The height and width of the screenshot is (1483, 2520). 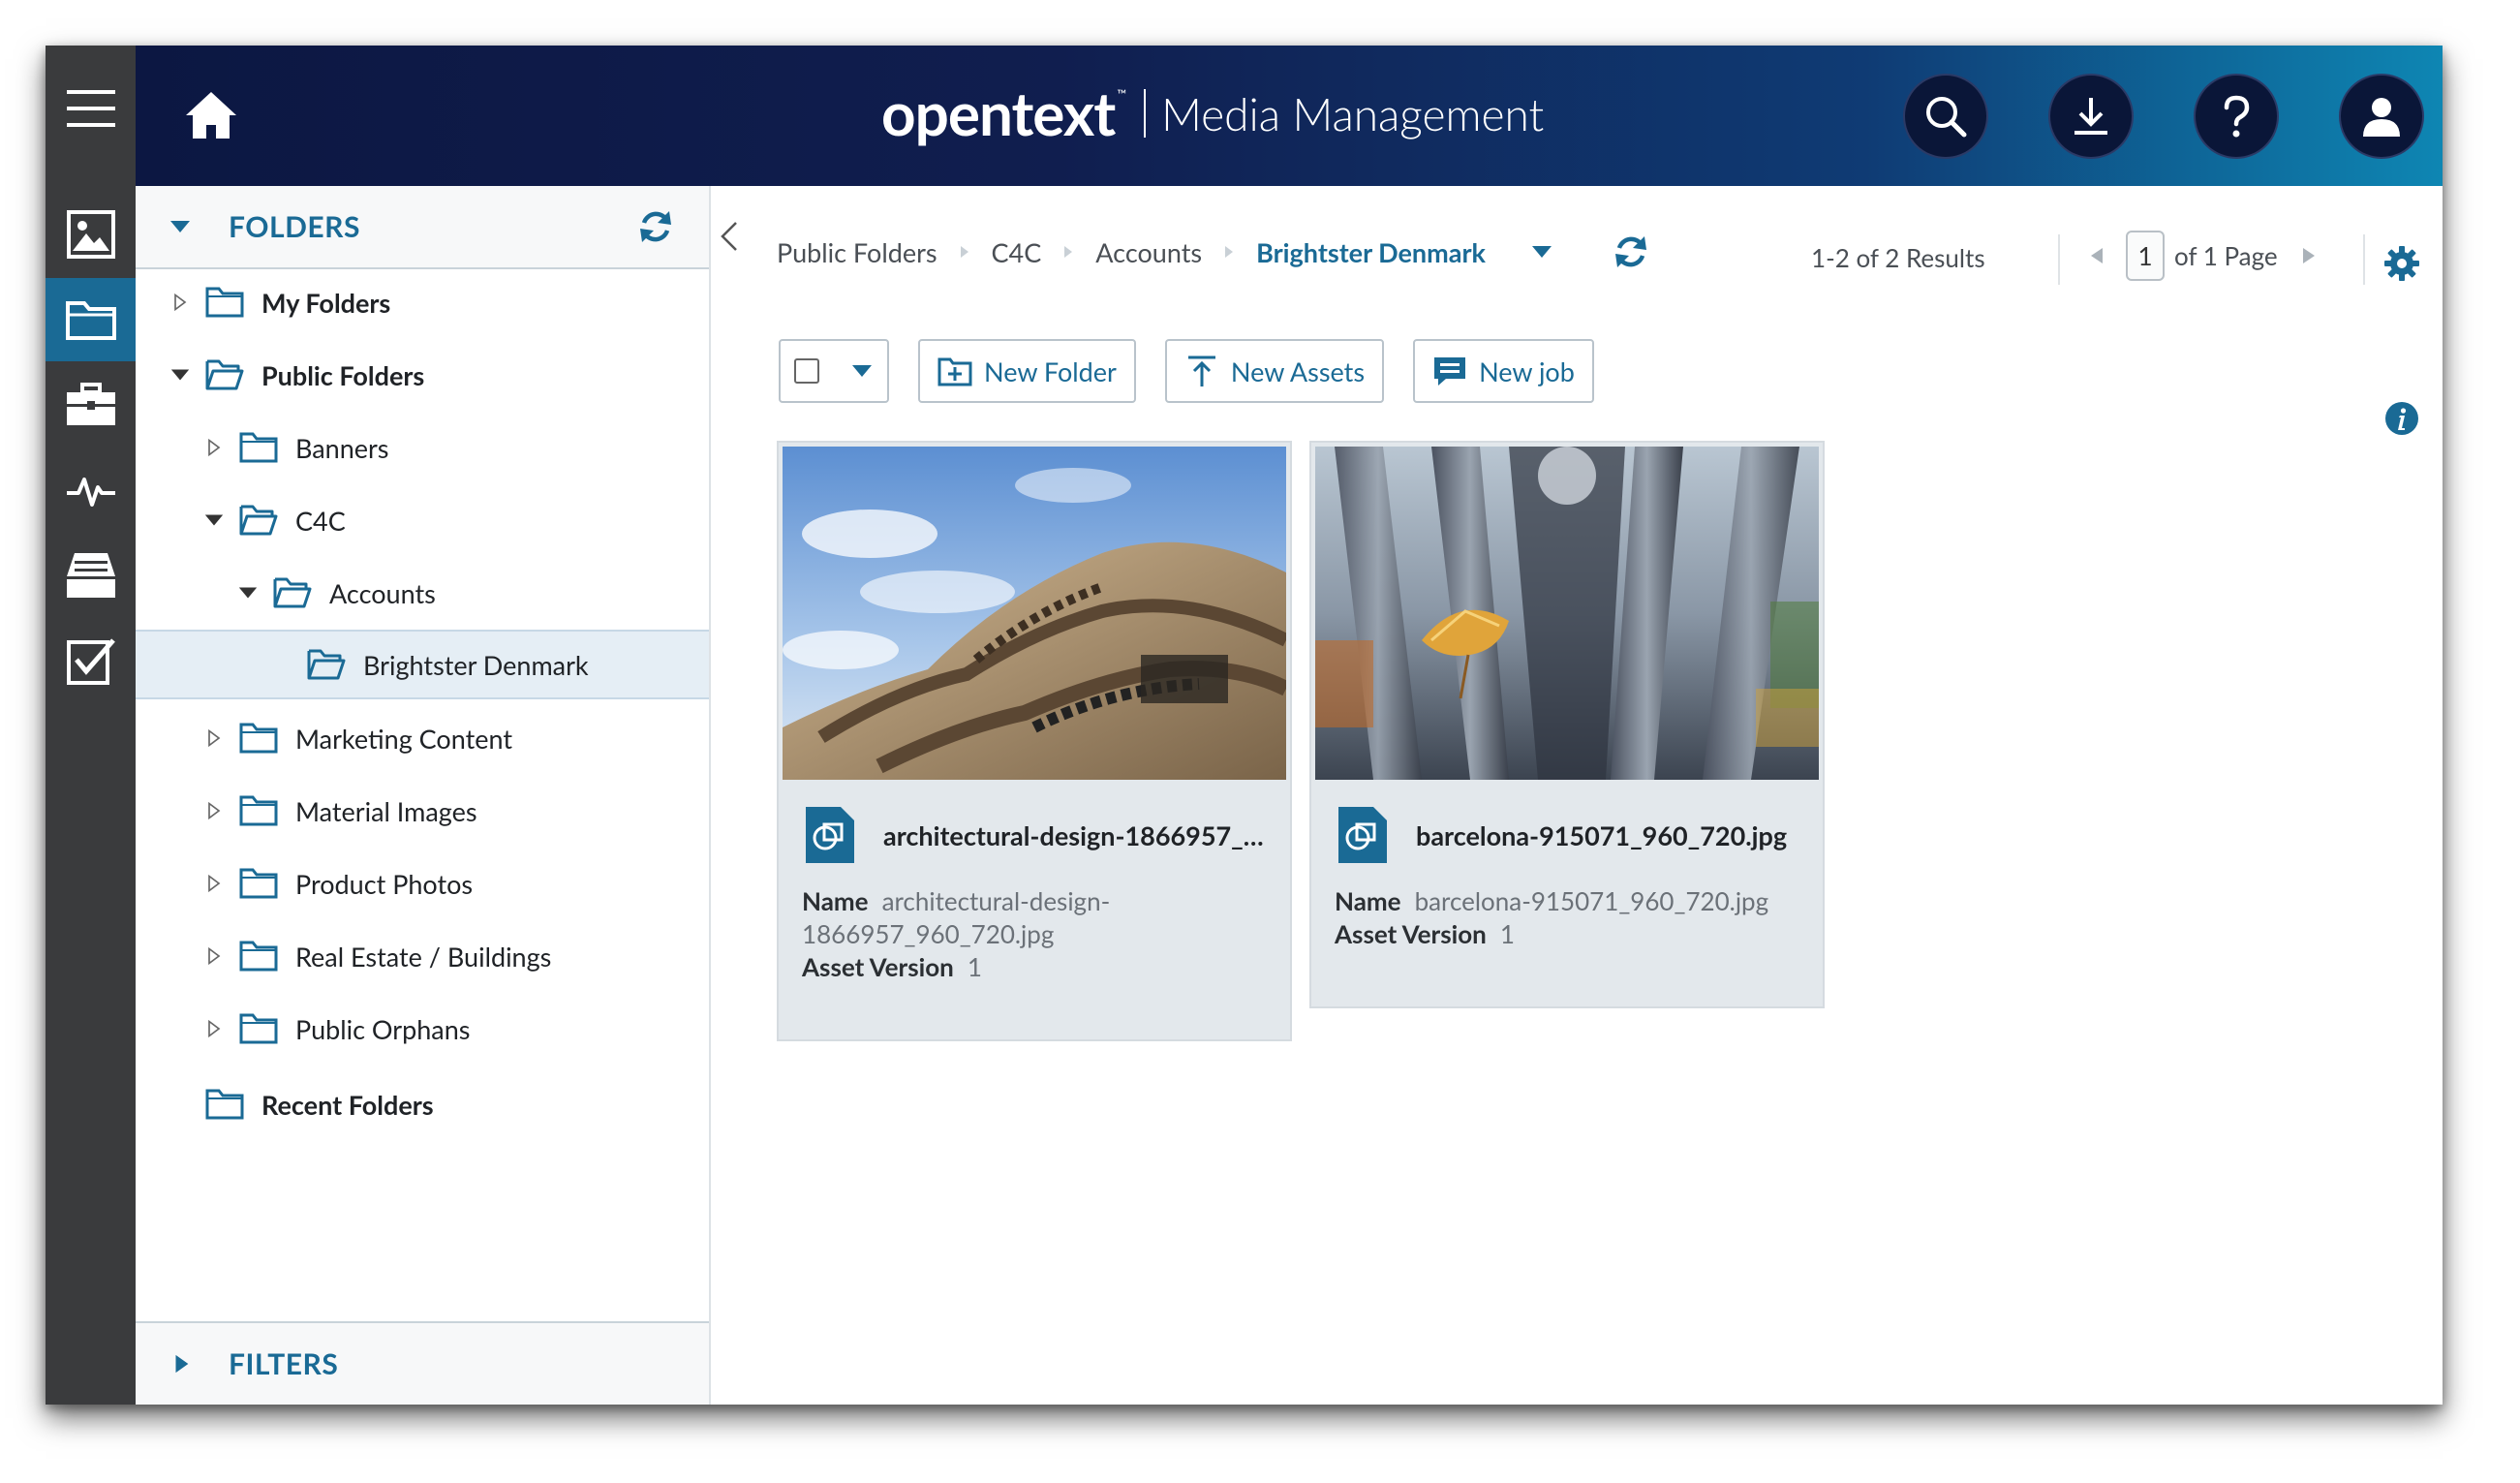 I want to click on image-asset-icon, so click(x=830, y=835).